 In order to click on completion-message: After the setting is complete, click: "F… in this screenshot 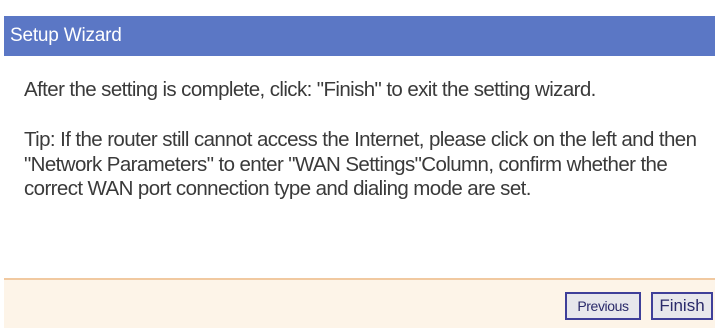, I will do `click(310, 89)`.